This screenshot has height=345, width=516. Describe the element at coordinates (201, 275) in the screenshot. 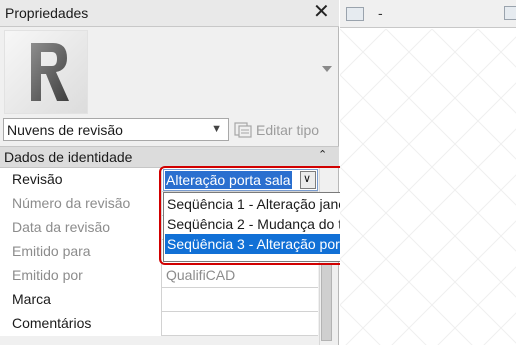

I see `property-value: QualifiCAD` at that location.